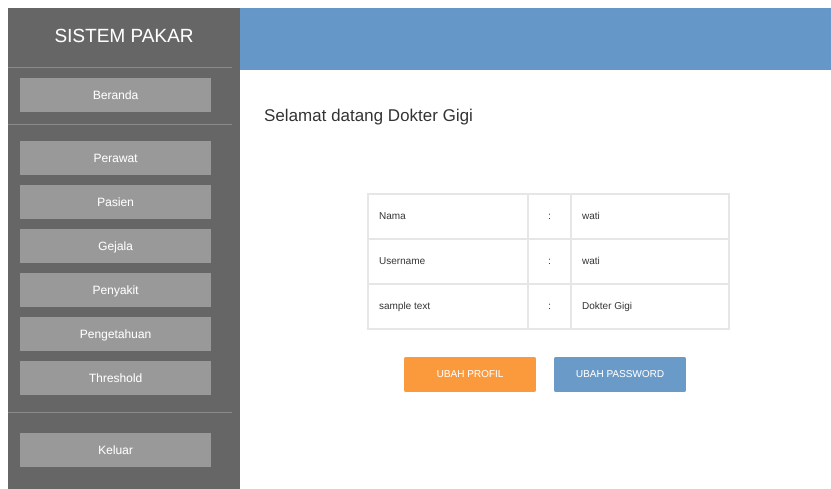 The width and height of the screenshot is (831, 489). Describe the element at coordinates (650, 306) in the screenshot. I see `field-value: Dokter Gigi` at that location.